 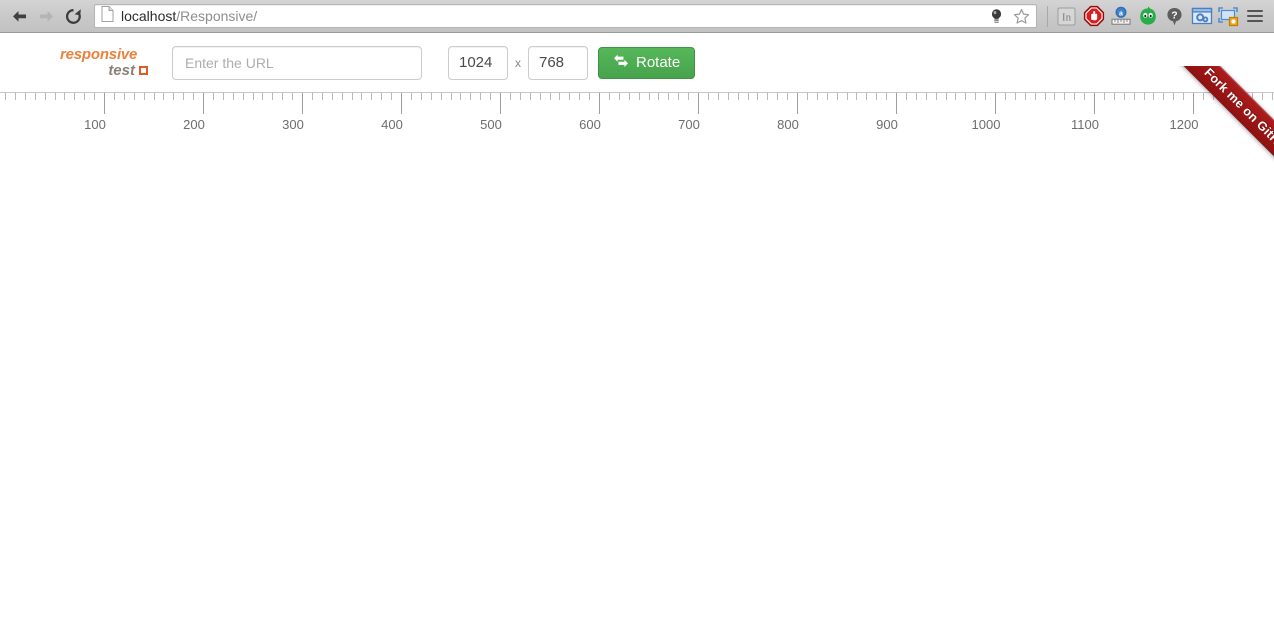 I want to click on ruler-label: 600, so click(x=590, y=124).